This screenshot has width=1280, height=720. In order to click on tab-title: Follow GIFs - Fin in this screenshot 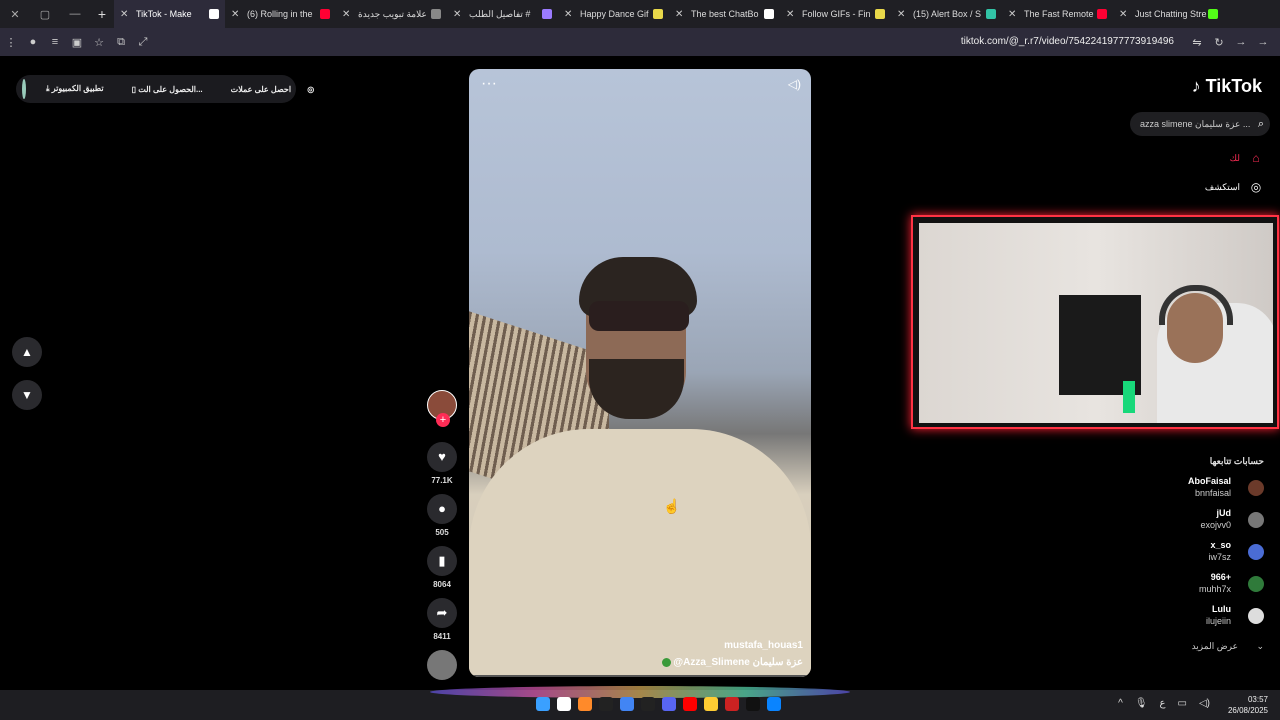, I will do `click(836, 14)`.